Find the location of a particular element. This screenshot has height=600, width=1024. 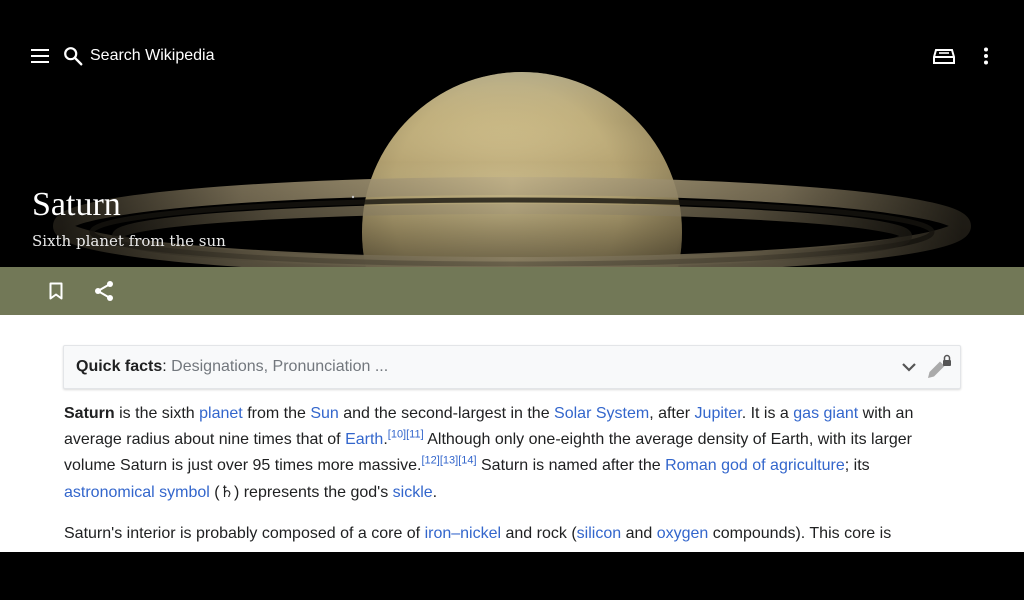

link-astronomical-symbol: astronomical symbol is located at coordinates (137, 492).